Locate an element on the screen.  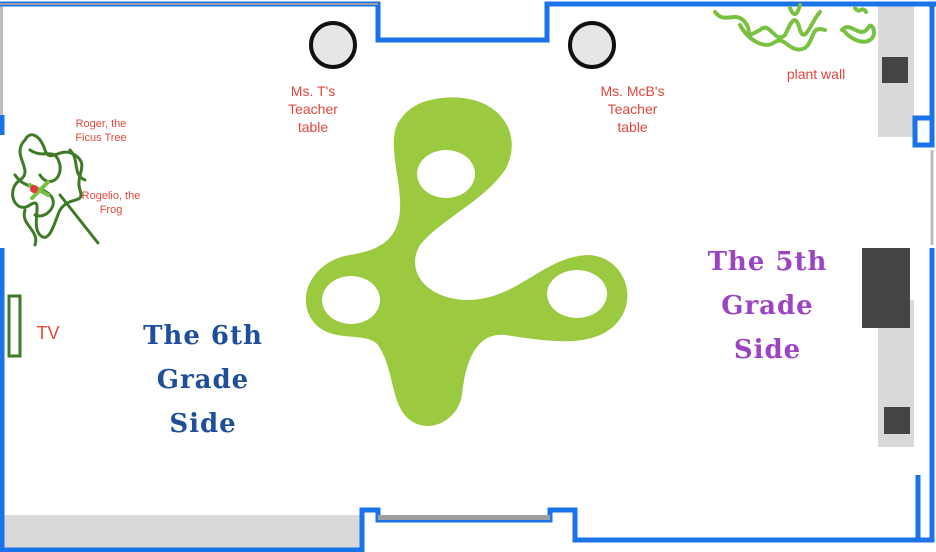
cabinet-middle-right is located at coordinates (886, 288).